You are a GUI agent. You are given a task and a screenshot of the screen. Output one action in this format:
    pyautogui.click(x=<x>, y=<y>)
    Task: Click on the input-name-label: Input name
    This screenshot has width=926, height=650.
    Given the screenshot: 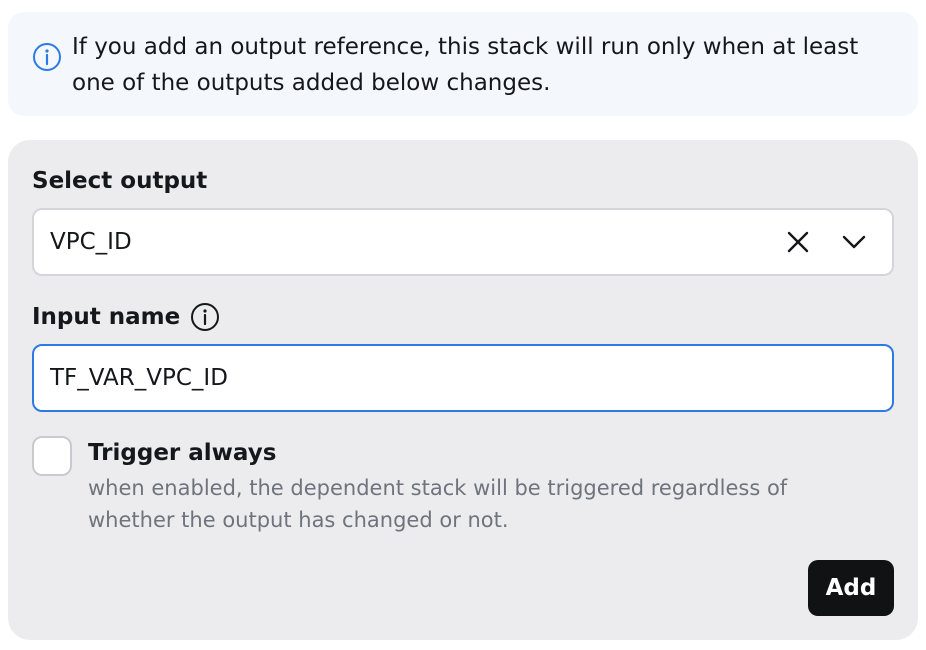 What is the action you would take?
    pyautogui.click(x=106, y=317)
    